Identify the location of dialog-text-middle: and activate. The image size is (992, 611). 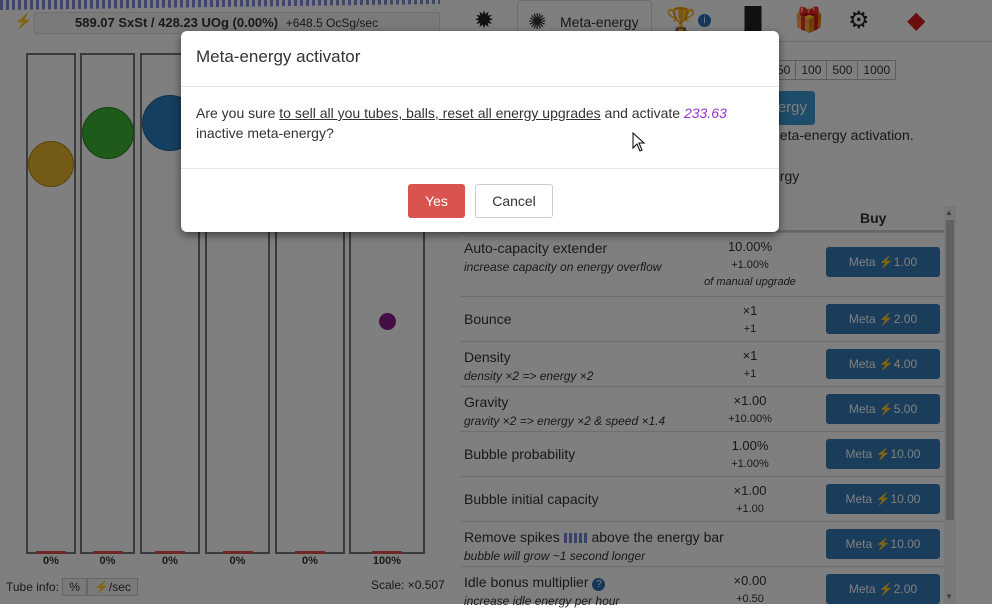
(642, 113).